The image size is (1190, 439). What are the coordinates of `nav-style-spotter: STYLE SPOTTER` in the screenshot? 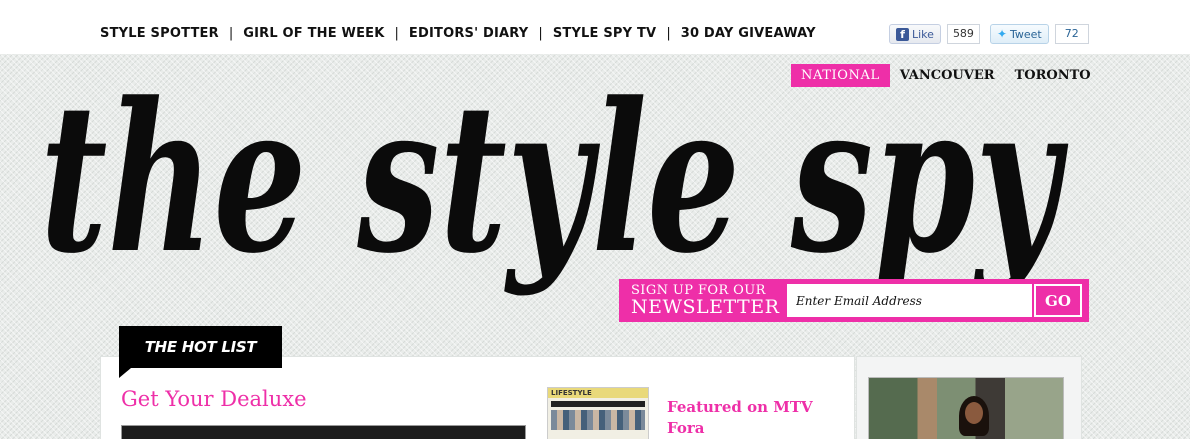 It's located at (159, 33).